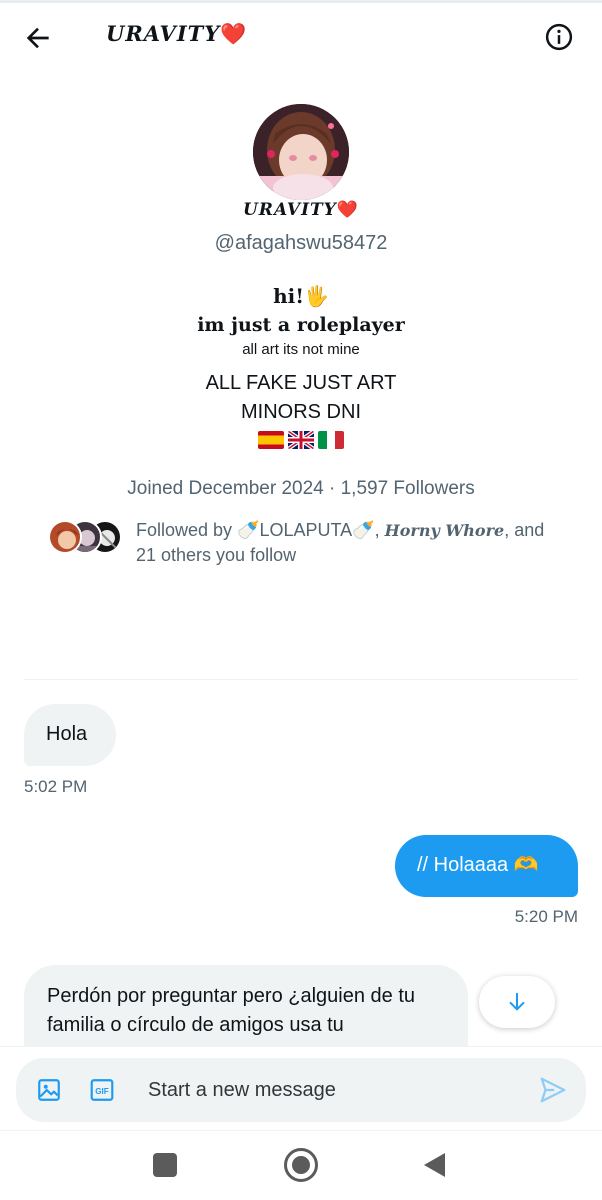 This screenshot has height=1200, width=602. What do you see at coordinates (65, 537) in the screenshot?
I see `avatar` at bounding box center [65, 537].